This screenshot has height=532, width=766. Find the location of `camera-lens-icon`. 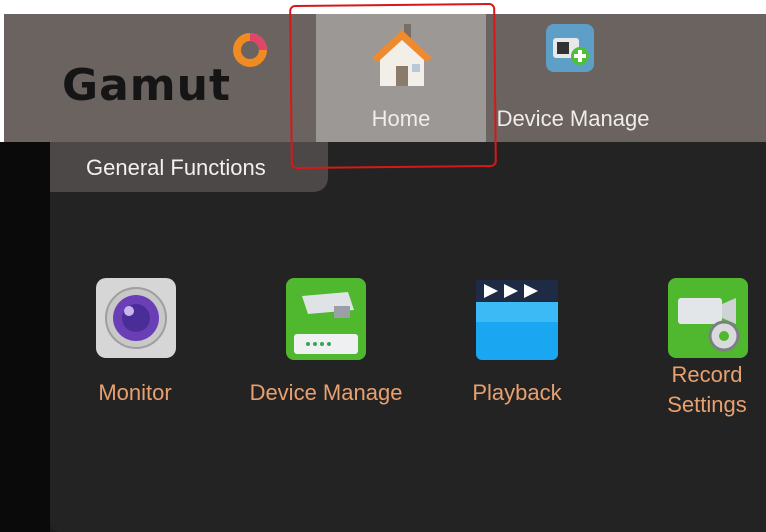

camera-lens-icon is located at coordinates (136, 318).